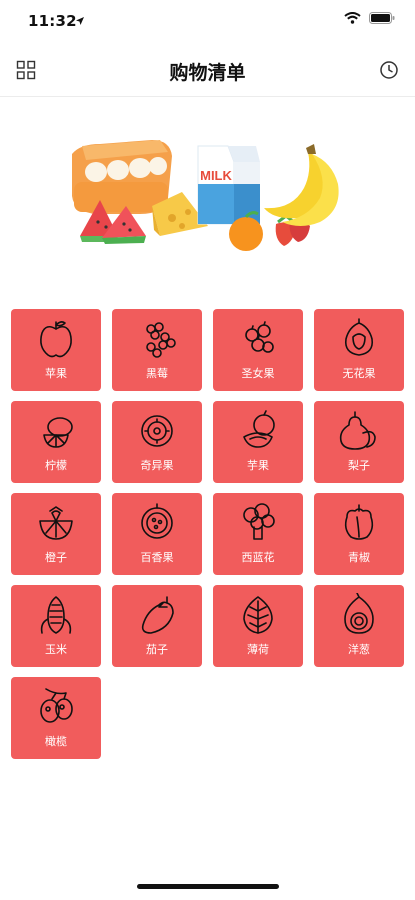  I want to click on pear-icon, so click(357, 430).